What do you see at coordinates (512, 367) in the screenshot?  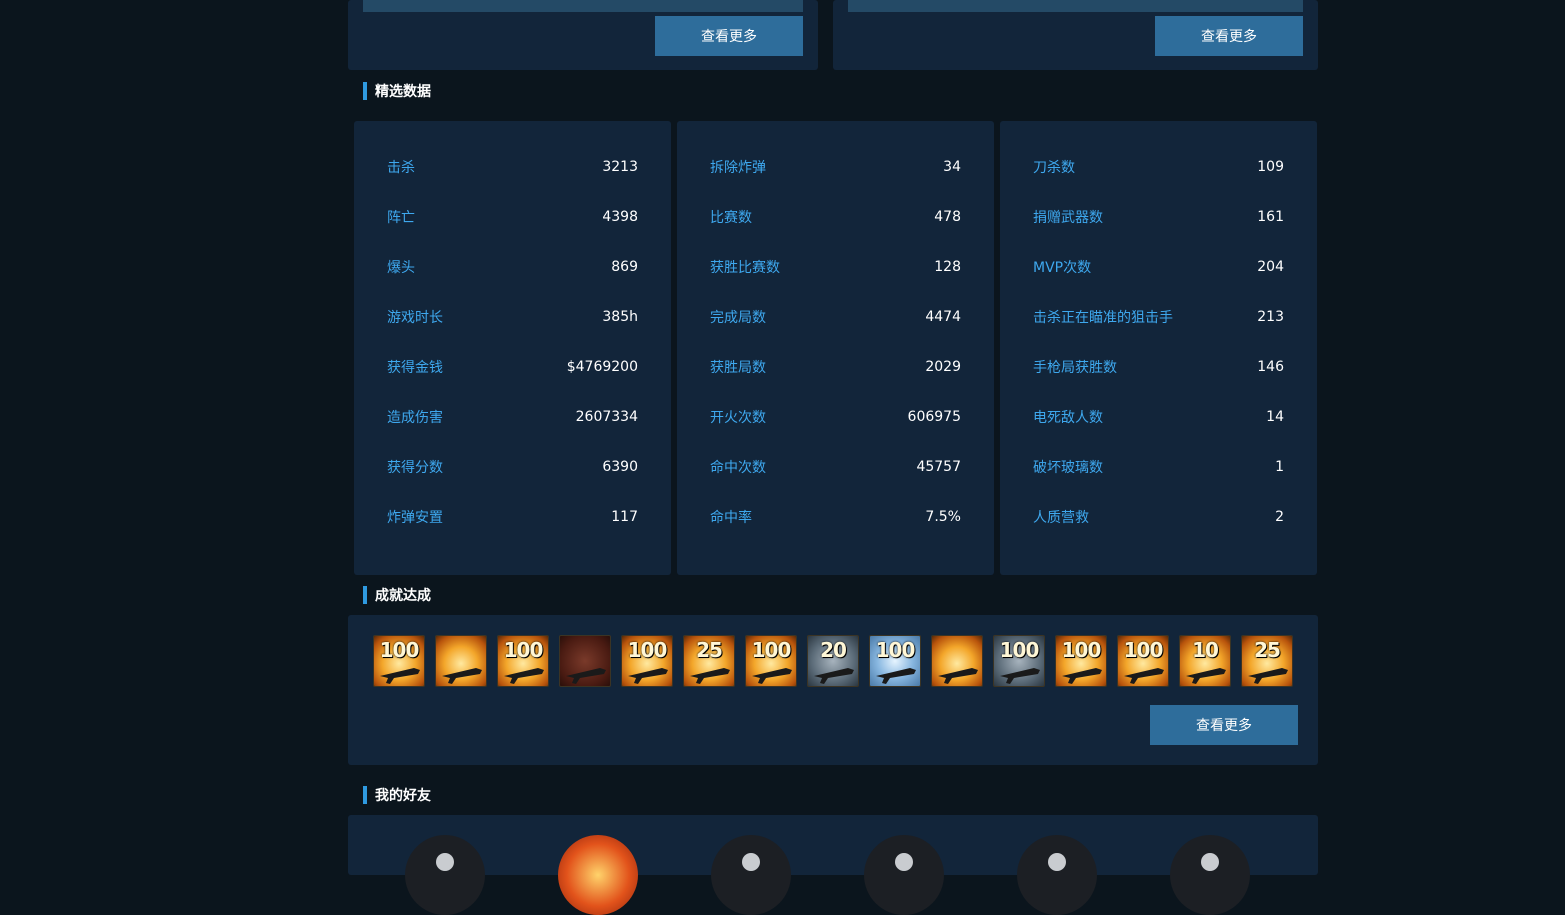 I see `stat-row: 获得金钱 $4769200` at bounding box center [512, 367].